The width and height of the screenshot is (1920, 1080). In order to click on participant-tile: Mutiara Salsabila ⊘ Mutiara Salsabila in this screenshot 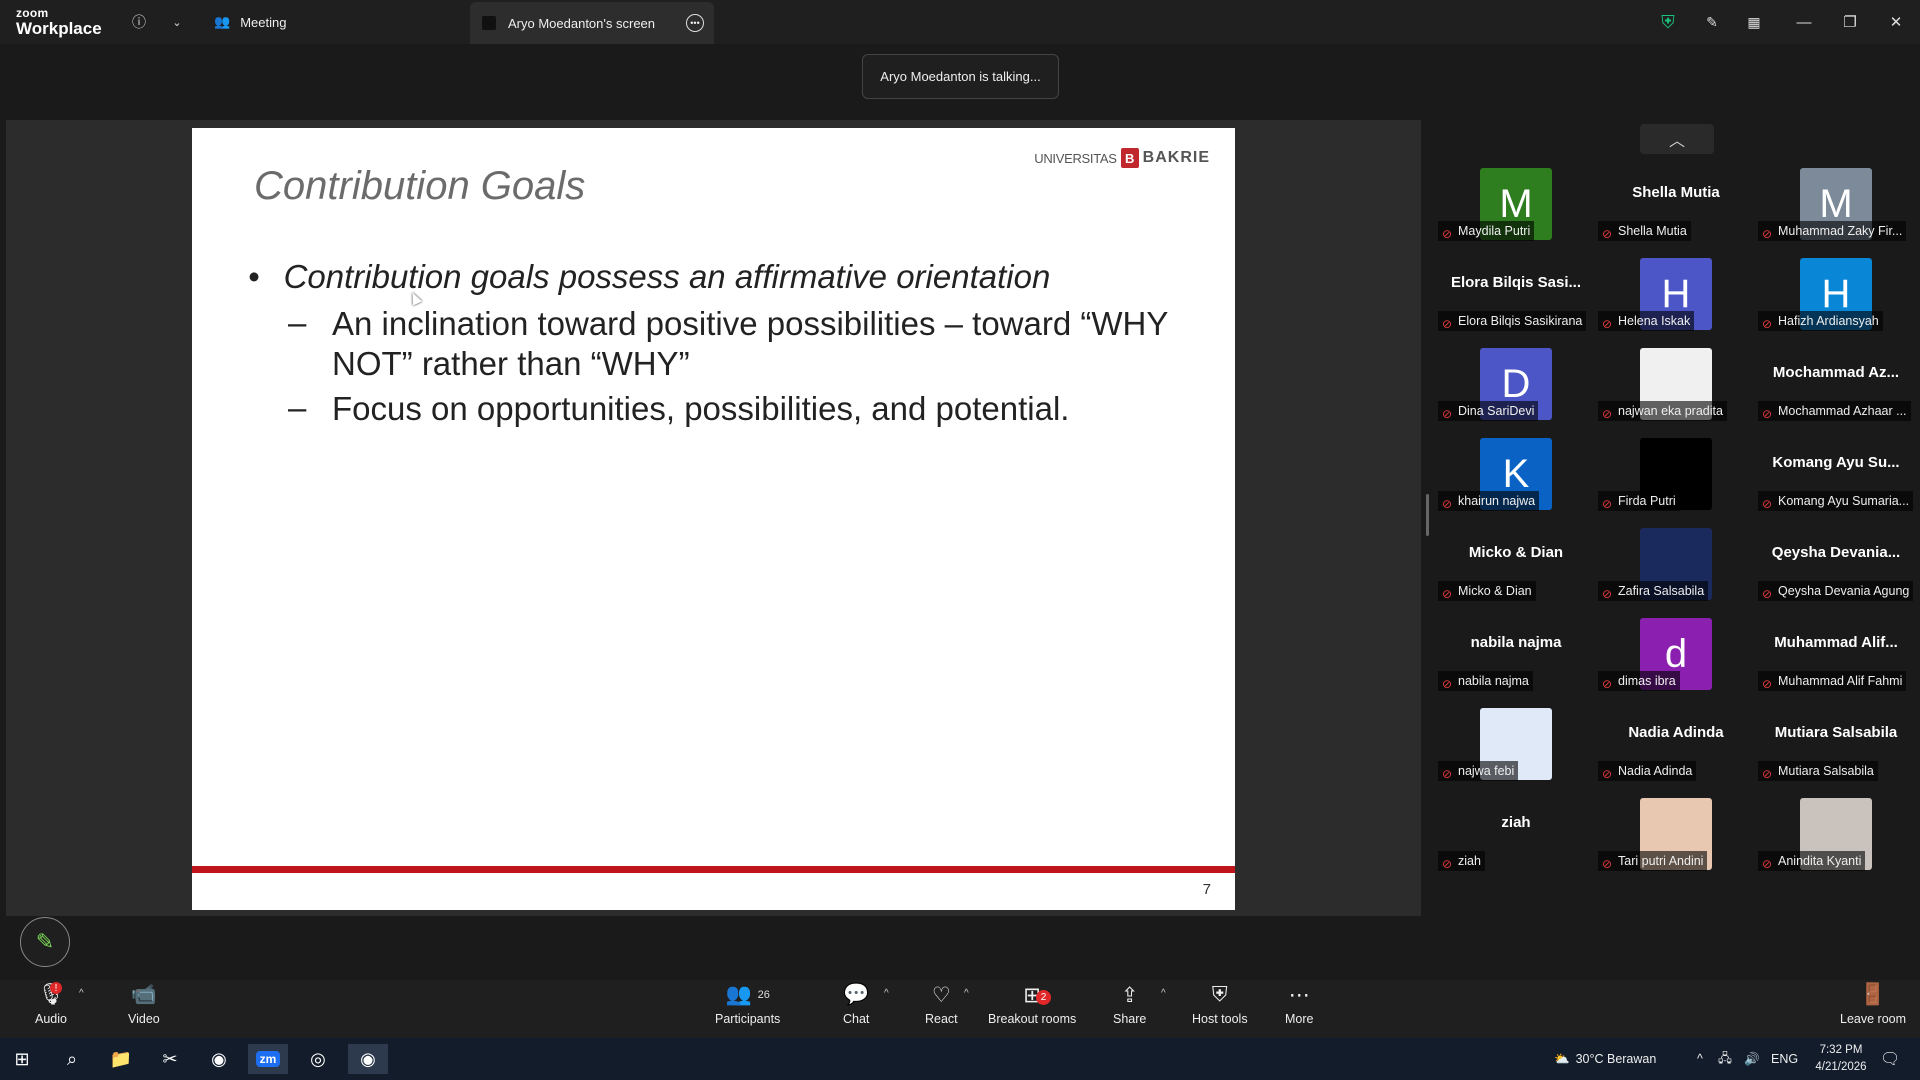, I will do `click(1836, 743)`.